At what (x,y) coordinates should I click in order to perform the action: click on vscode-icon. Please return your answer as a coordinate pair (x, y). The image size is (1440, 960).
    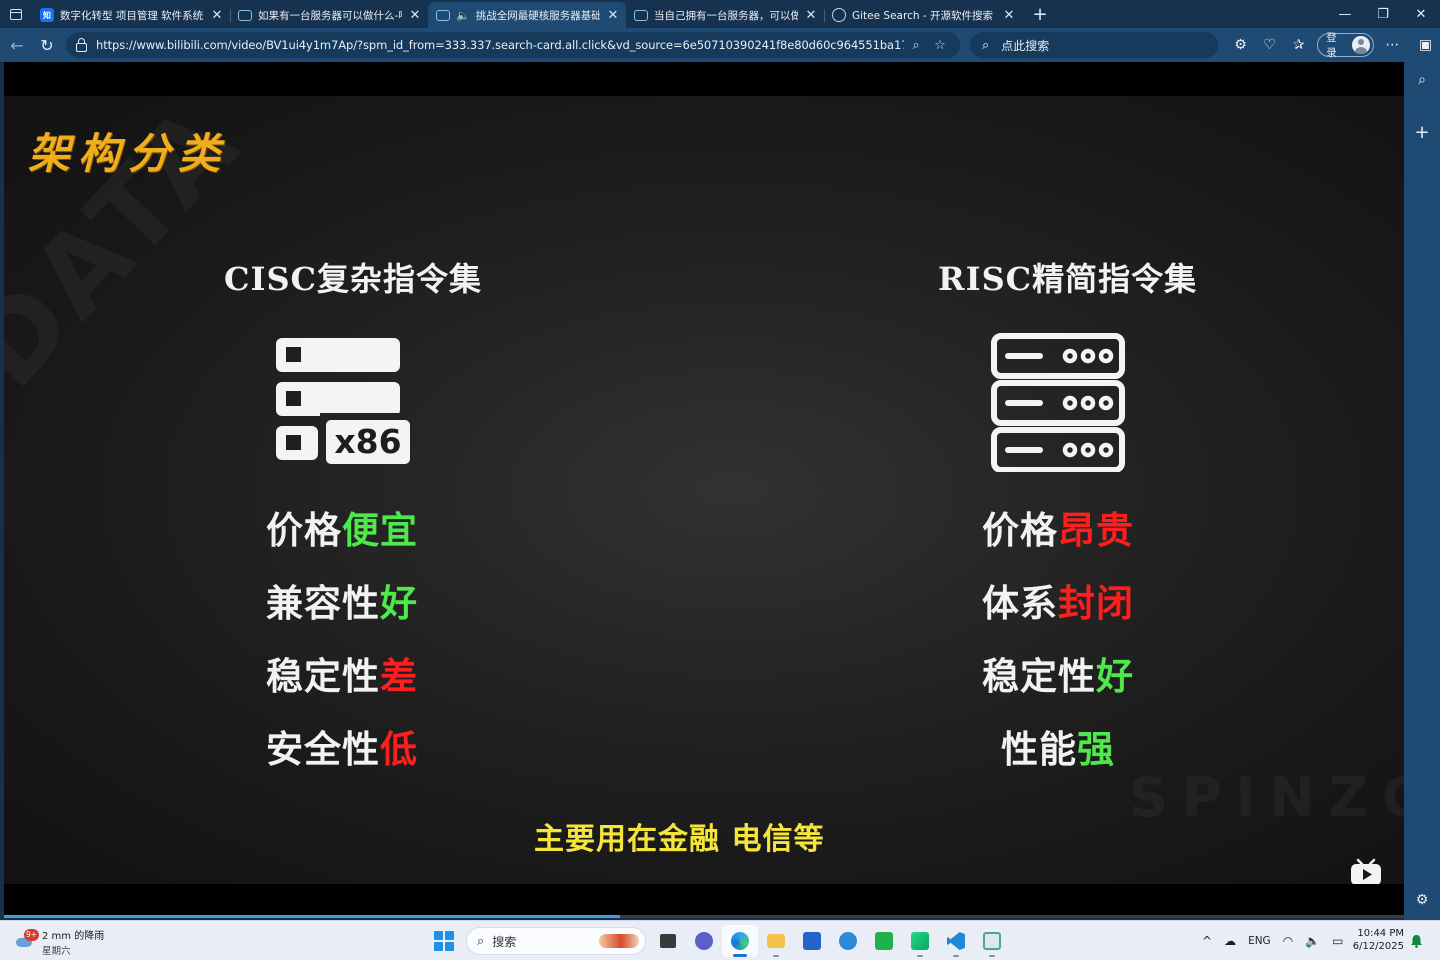
    Looking at the image, I should click on (956, 941).